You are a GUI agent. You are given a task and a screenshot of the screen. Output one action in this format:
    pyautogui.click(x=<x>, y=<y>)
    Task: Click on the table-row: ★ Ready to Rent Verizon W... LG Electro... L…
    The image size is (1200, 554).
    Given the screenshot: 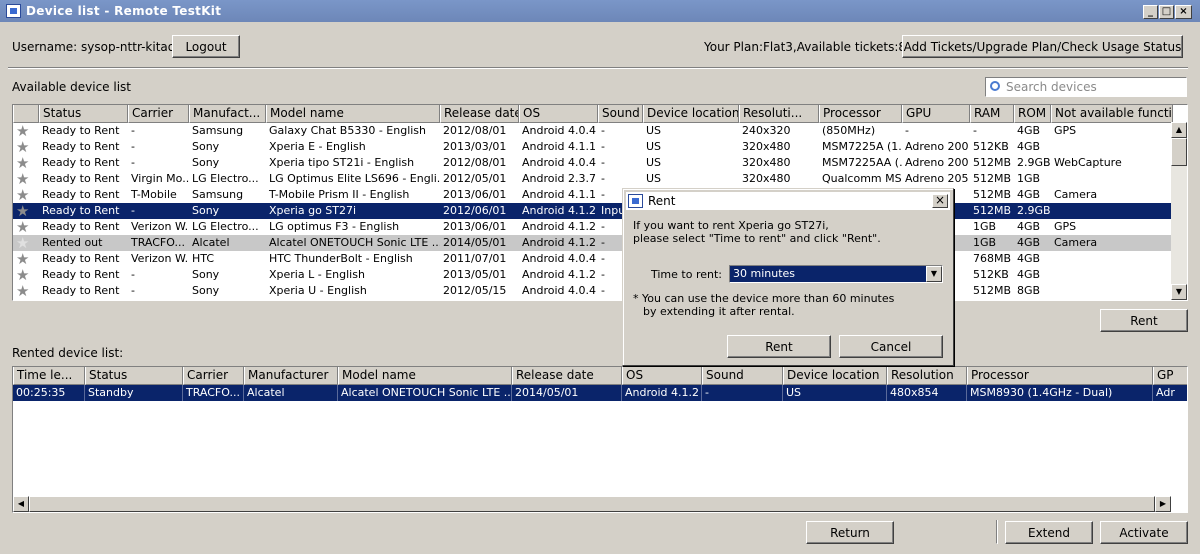 What is the action you would take?
    pyautogui.click(x=592, y=227)
    